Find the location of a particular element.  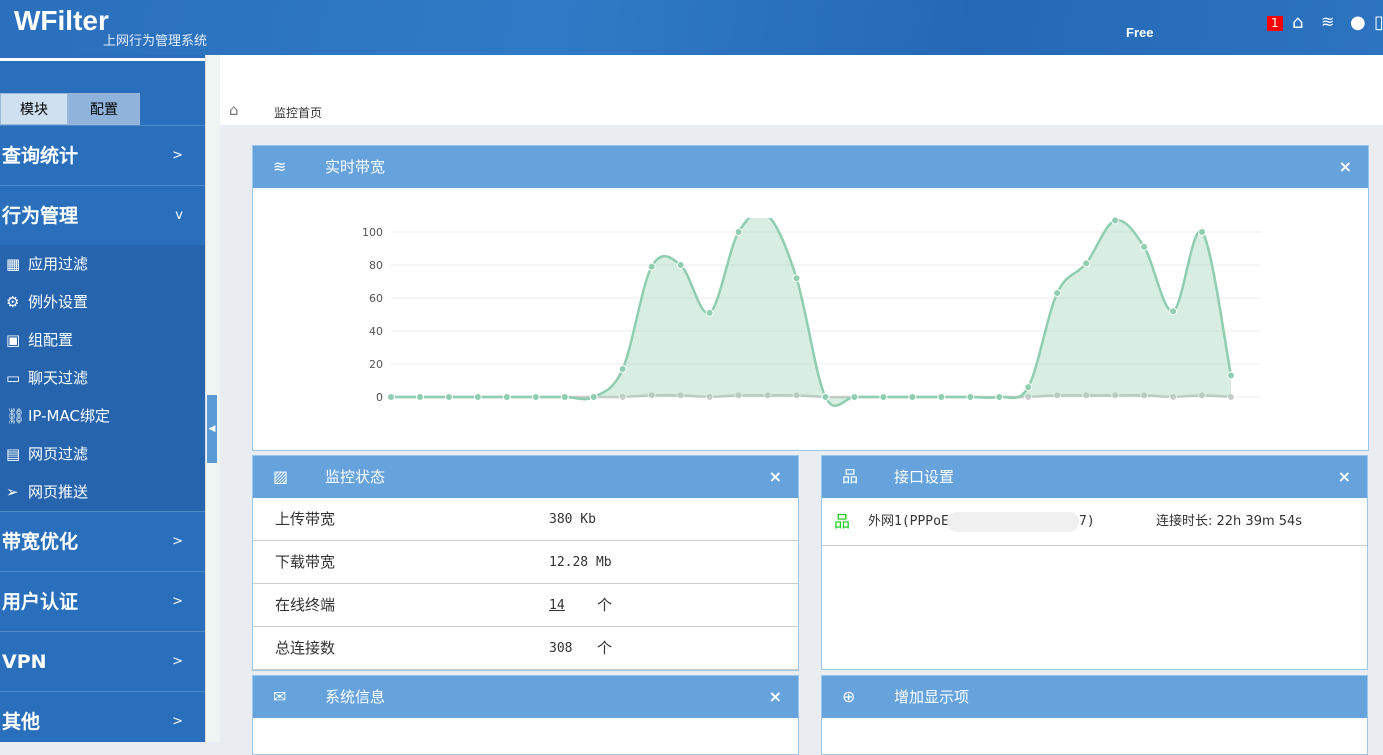

send-icon: ➢ is located at coordinates (12, 492).